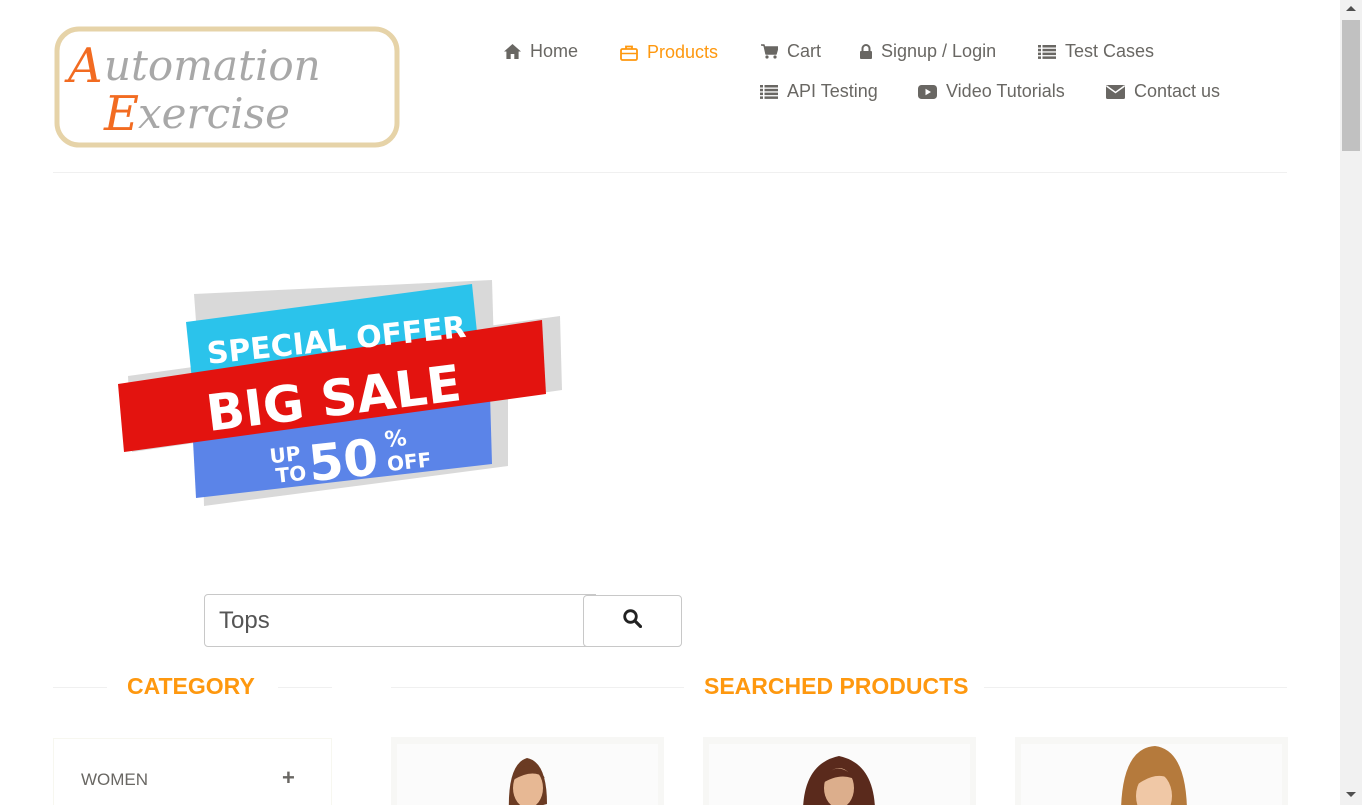 This screenshot has height=805, width=1362. I want to click on nav-contact-us: Contact us, so click(1163, 91).